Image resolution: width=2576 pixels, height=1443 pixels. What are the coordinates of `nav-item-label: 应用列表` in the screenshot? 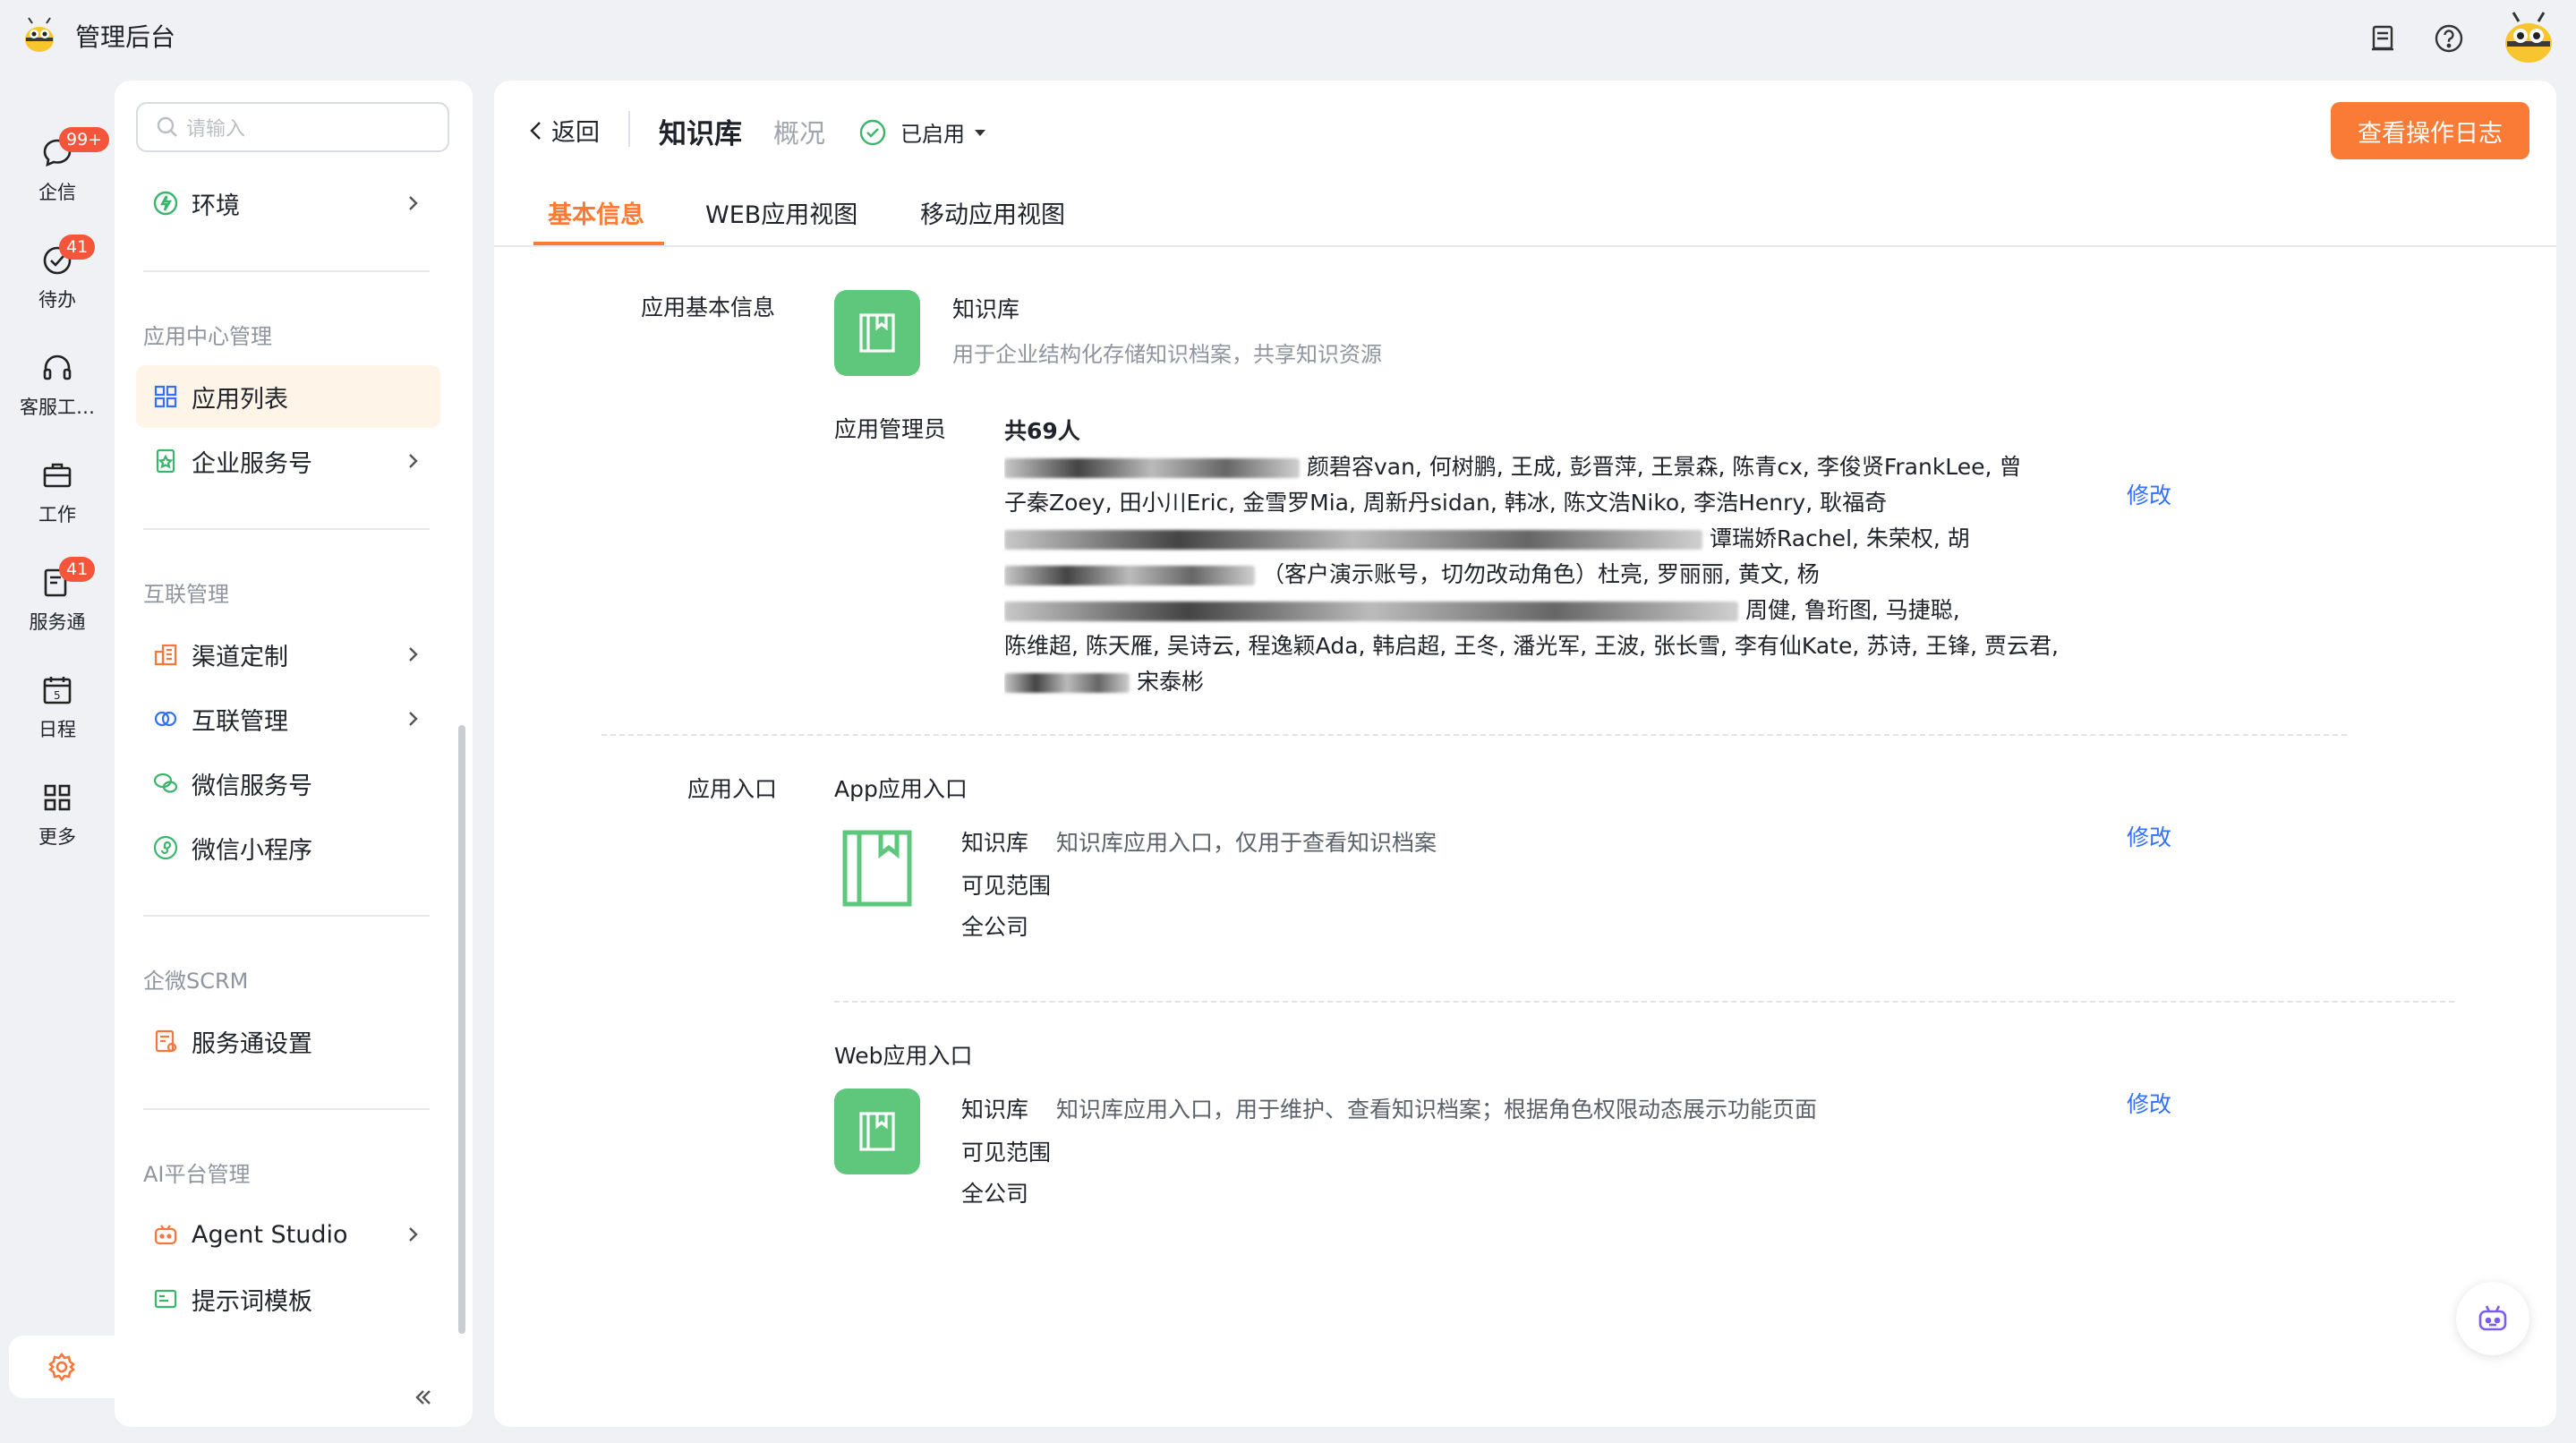 It's located at (240, 399).